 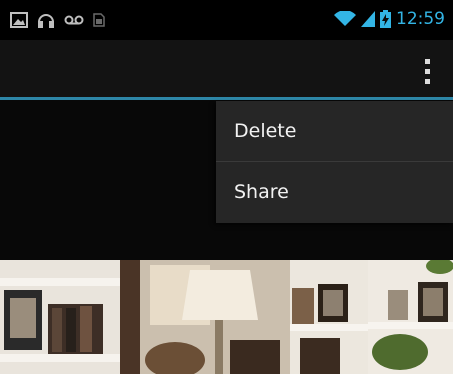 What do you see at coordinates (420, 19) in the screenshot?
I see `clock: 12:59` at bounding box center [420, 19].